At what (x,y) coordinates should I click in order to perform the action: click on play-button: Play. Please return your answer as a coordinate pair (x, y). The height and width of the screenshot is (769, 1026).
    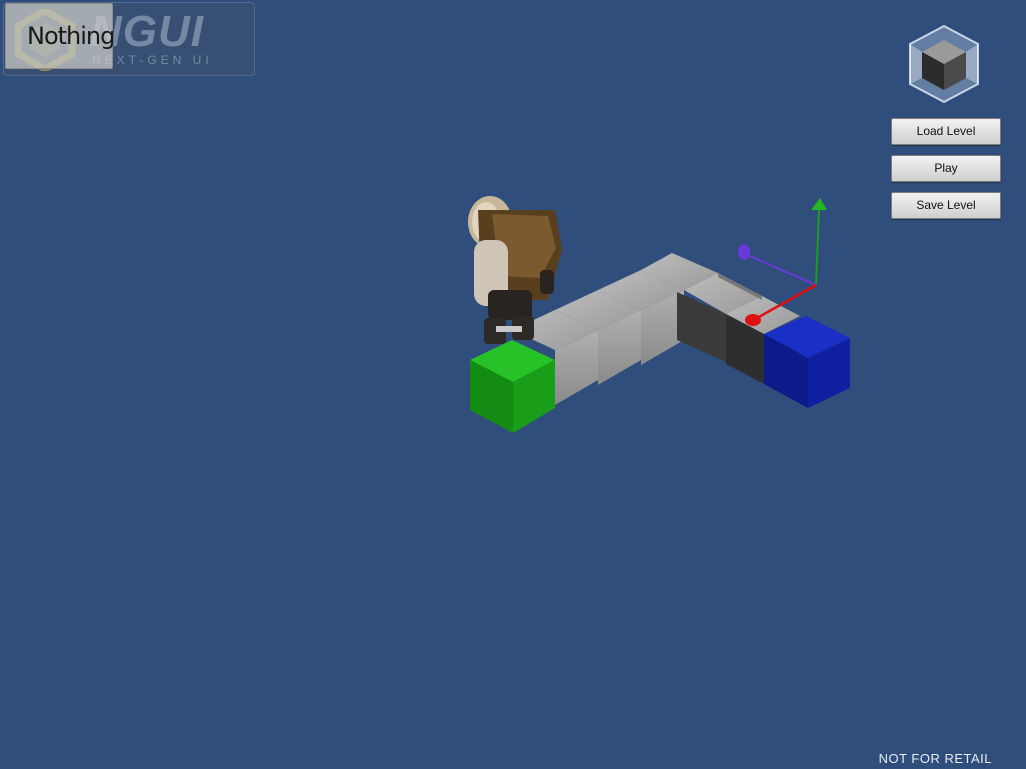
    Looking at the image, I should click on (946, 168).